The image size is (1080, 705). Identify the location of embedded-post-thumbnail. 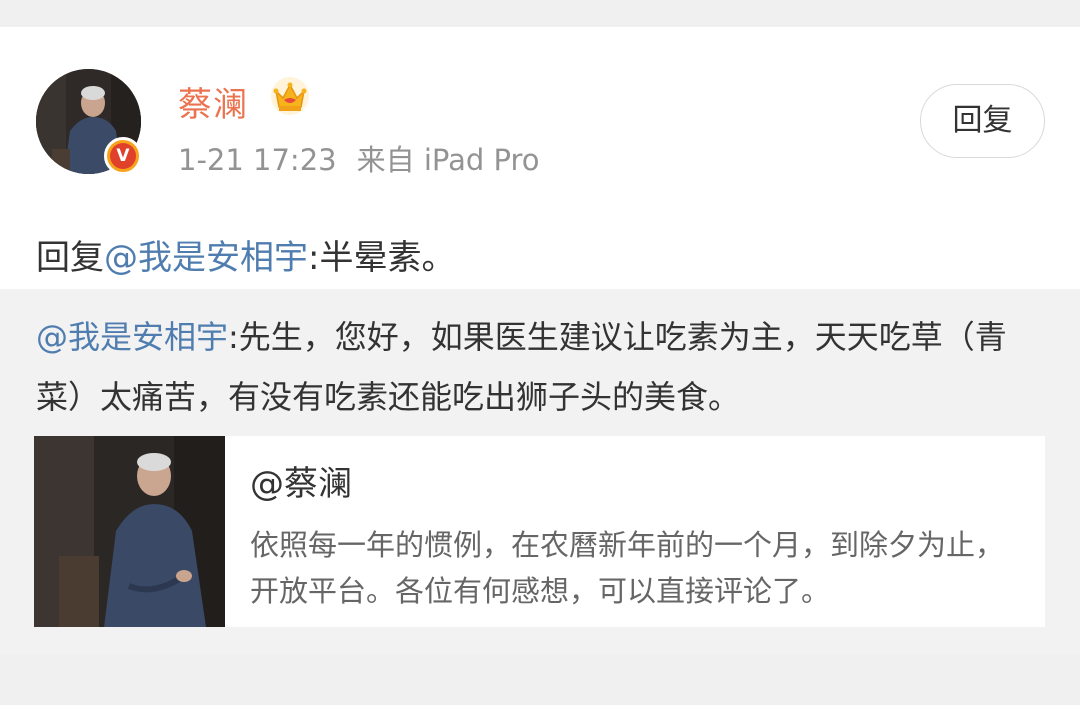
(129, 531).